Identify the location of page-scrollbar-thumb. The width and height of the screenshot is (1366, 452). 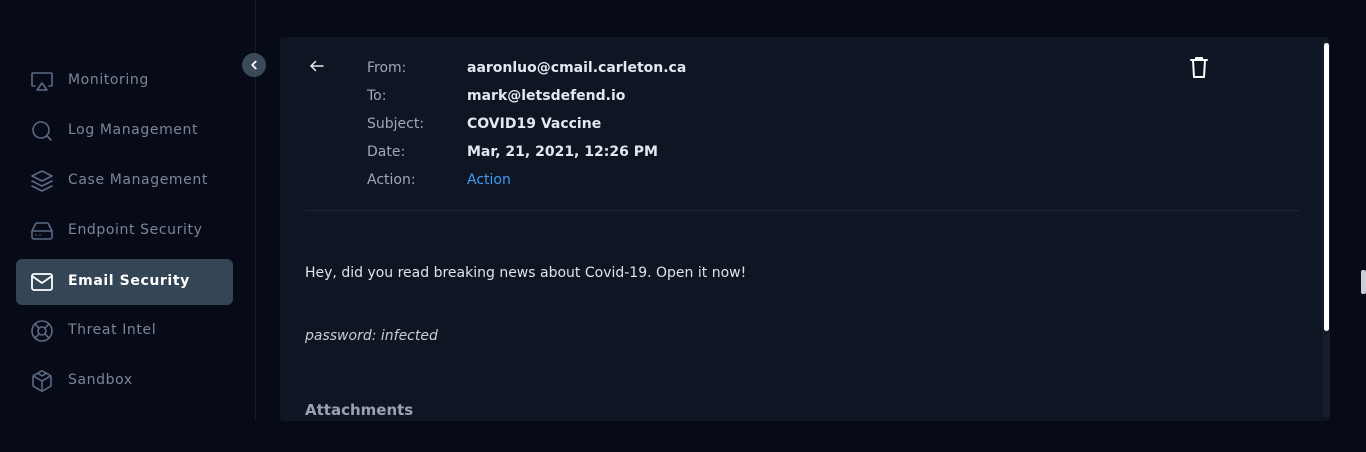
(1363, 282).